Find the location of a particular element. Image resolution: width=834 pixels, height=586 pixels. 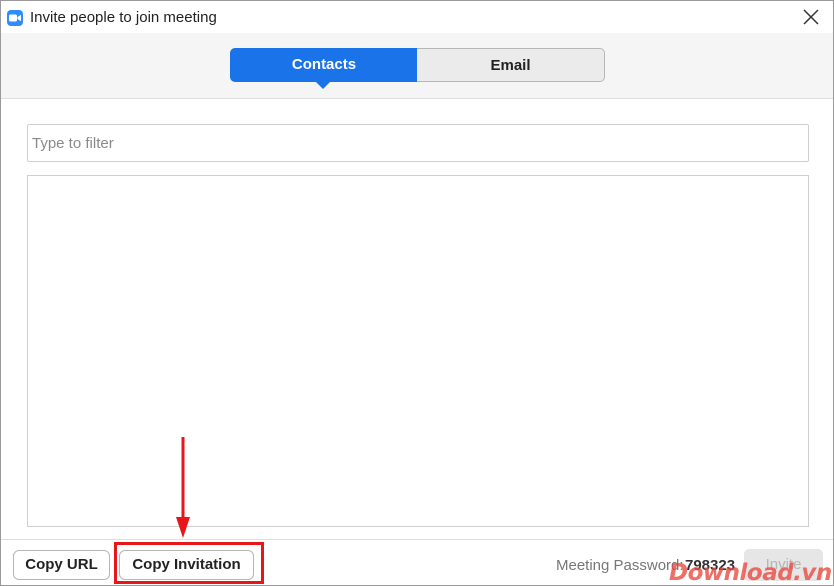

title-bar: Invite people to join meeting is located at coordinates (417, 17).